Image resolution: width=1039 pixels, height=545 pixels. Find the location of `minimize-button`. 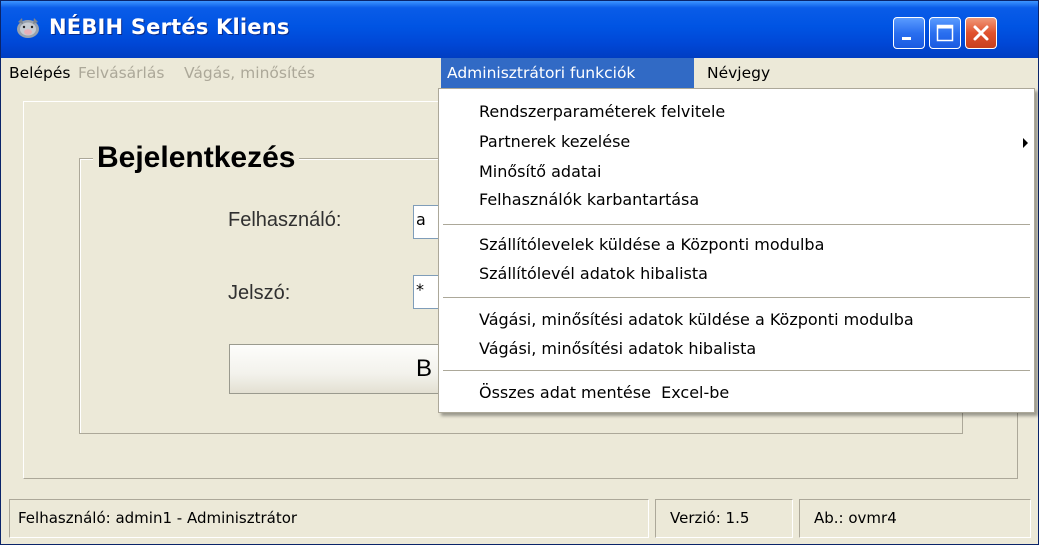

minimize-button is located at coordinates (909, 33).